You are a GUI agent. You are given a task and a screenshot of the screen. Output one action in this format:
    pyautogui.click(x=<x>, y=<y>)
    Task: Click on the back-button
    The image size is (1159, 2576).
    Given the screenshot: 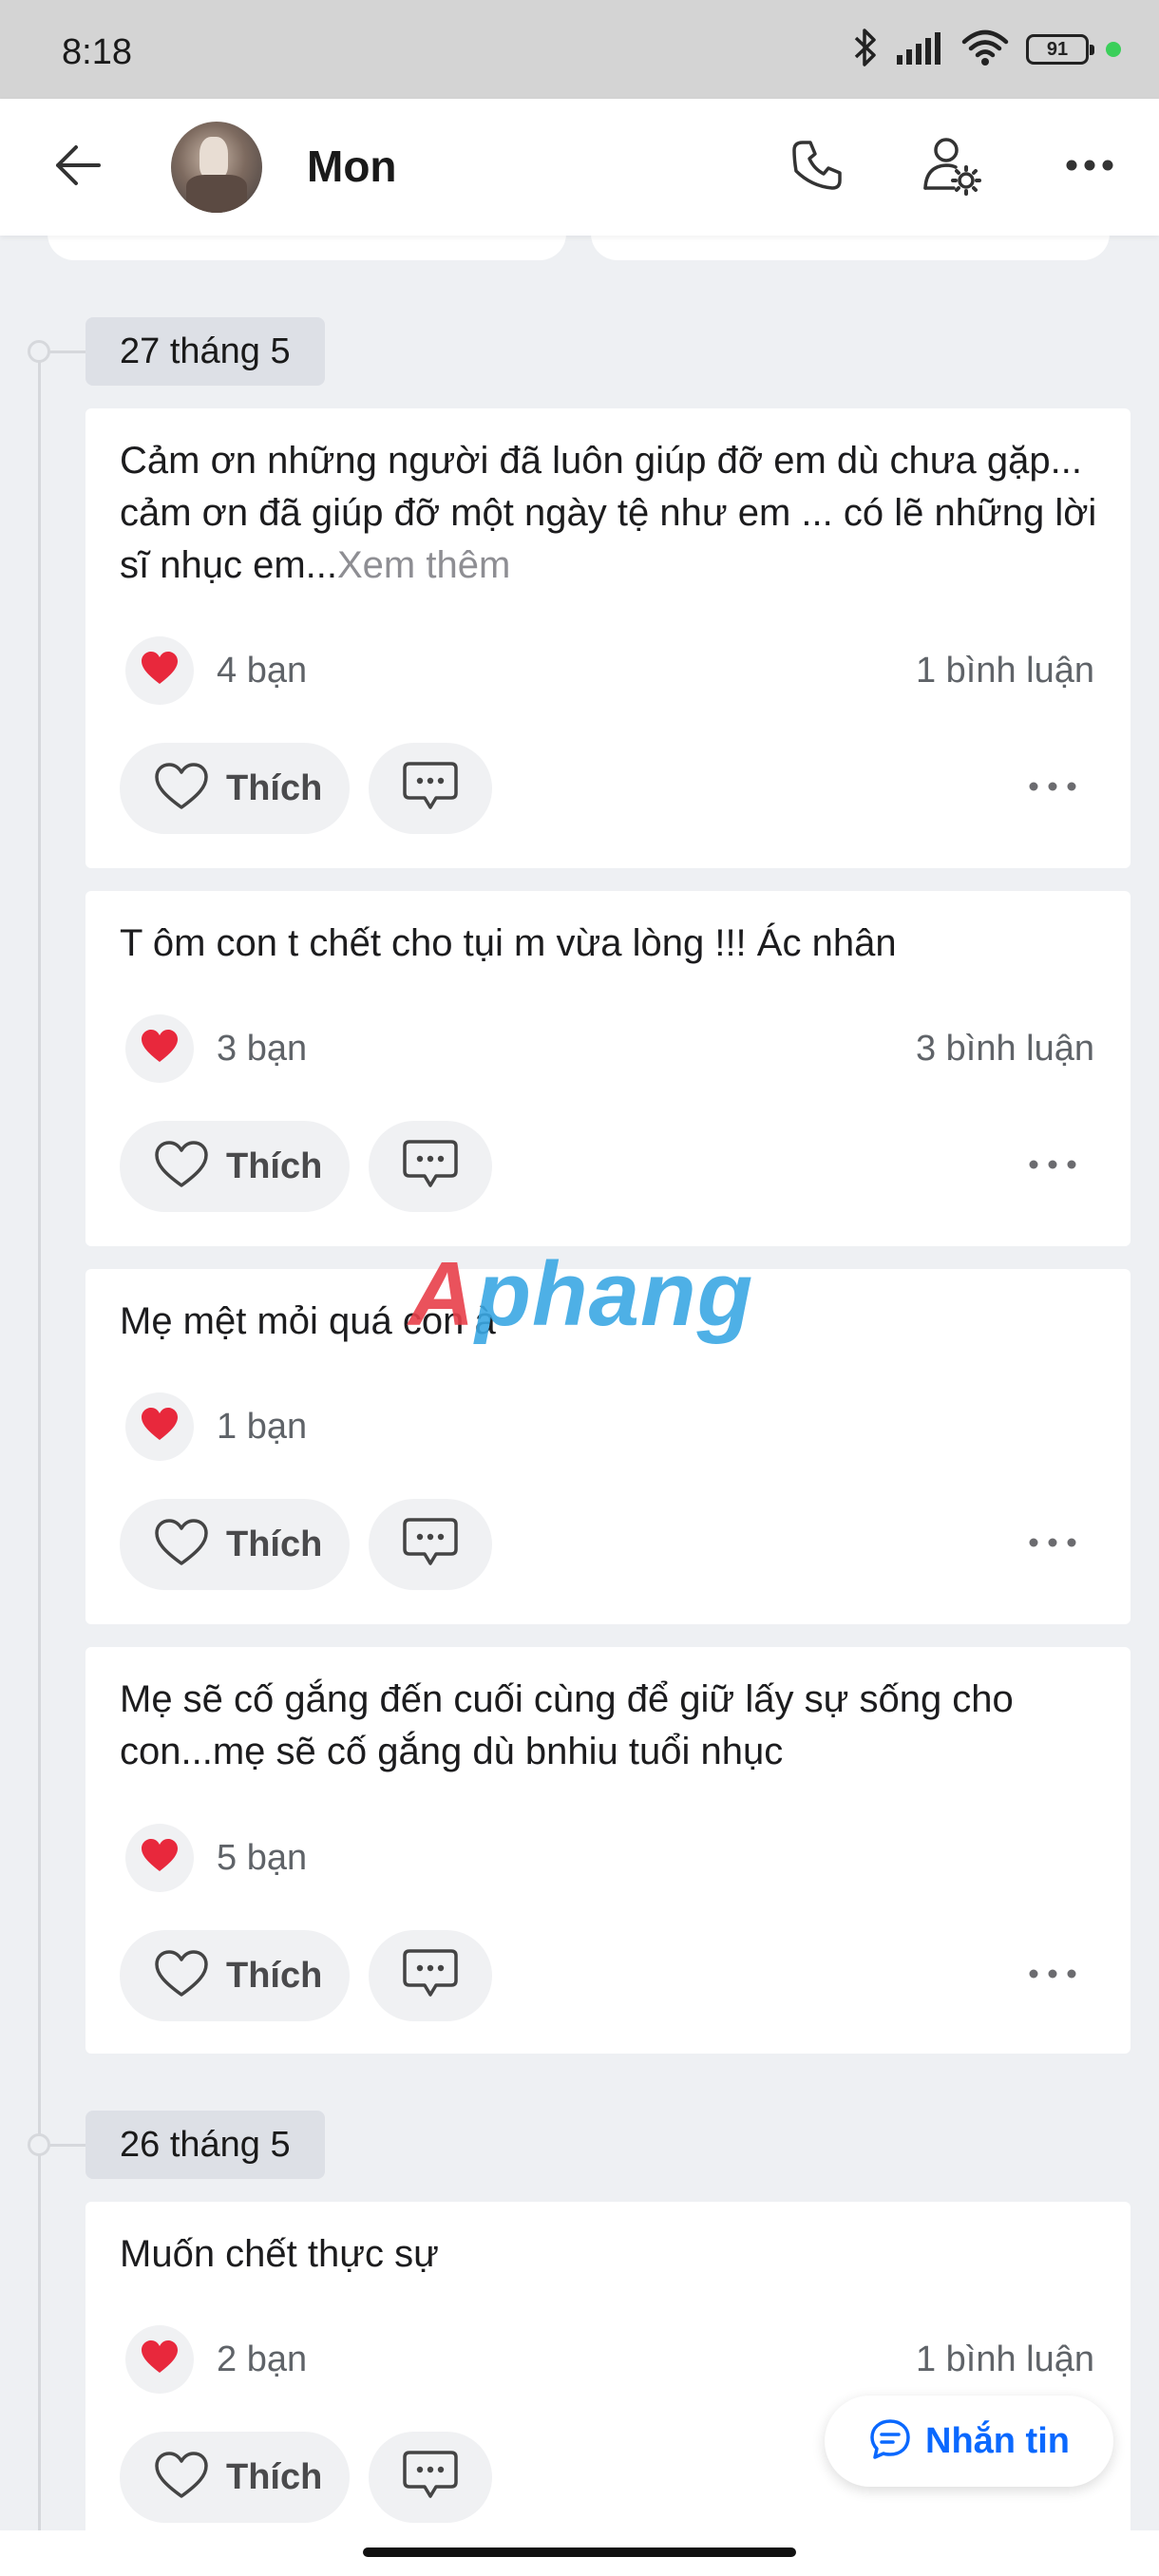 What is the action you would take?
    pyautogui.click(x=78, y=167)
    